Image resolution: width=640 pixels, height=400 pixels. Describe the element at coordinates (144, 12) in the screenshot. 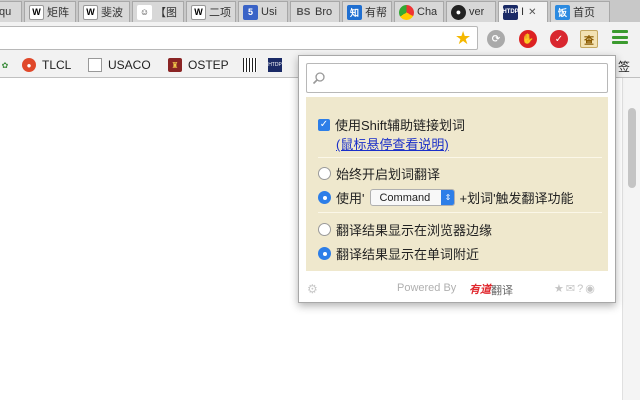

I see `bilibili-icon: ☺` at that location.